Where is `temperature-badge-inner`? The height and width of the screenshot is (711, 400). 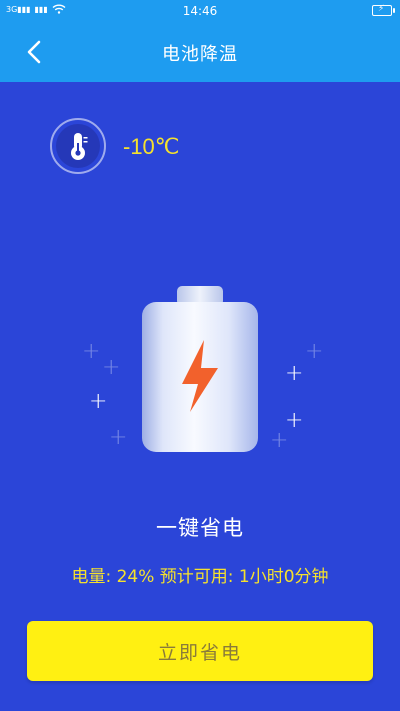
temperature-badge-inner is located at coordinates (78, 146).